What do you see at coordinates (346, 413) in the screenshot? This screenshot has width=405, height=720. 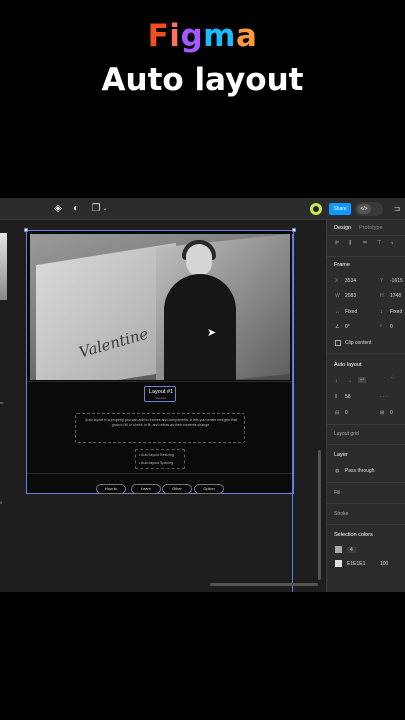 I see `horizontal-padding-field: 0` at bounding box center [346, 413].